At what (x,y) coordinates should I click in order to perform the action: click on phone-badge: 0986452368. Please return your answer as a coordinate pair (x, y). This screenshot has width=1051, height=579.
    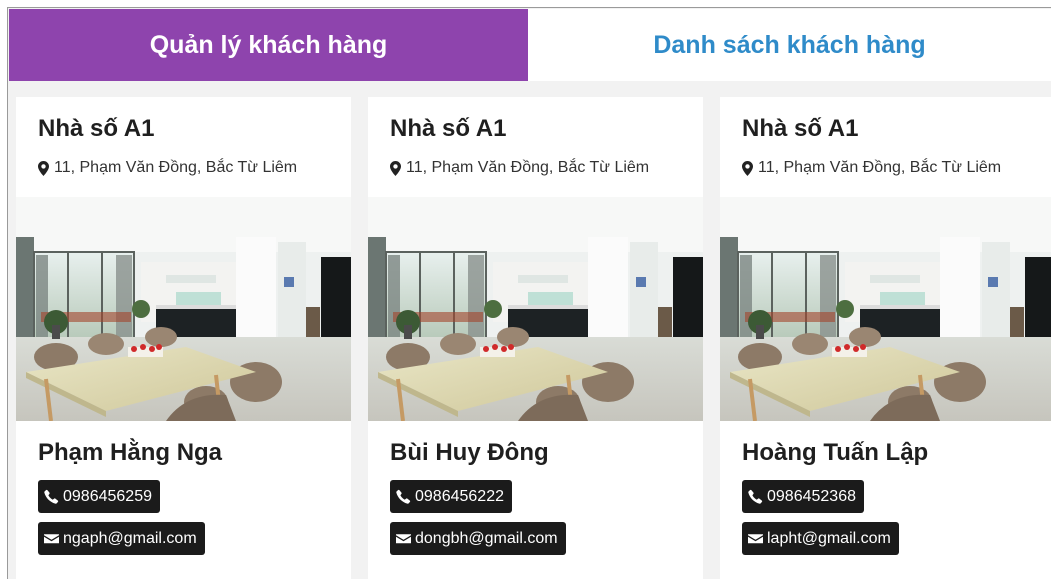
    Looking at the image, I should click on (803, 496).